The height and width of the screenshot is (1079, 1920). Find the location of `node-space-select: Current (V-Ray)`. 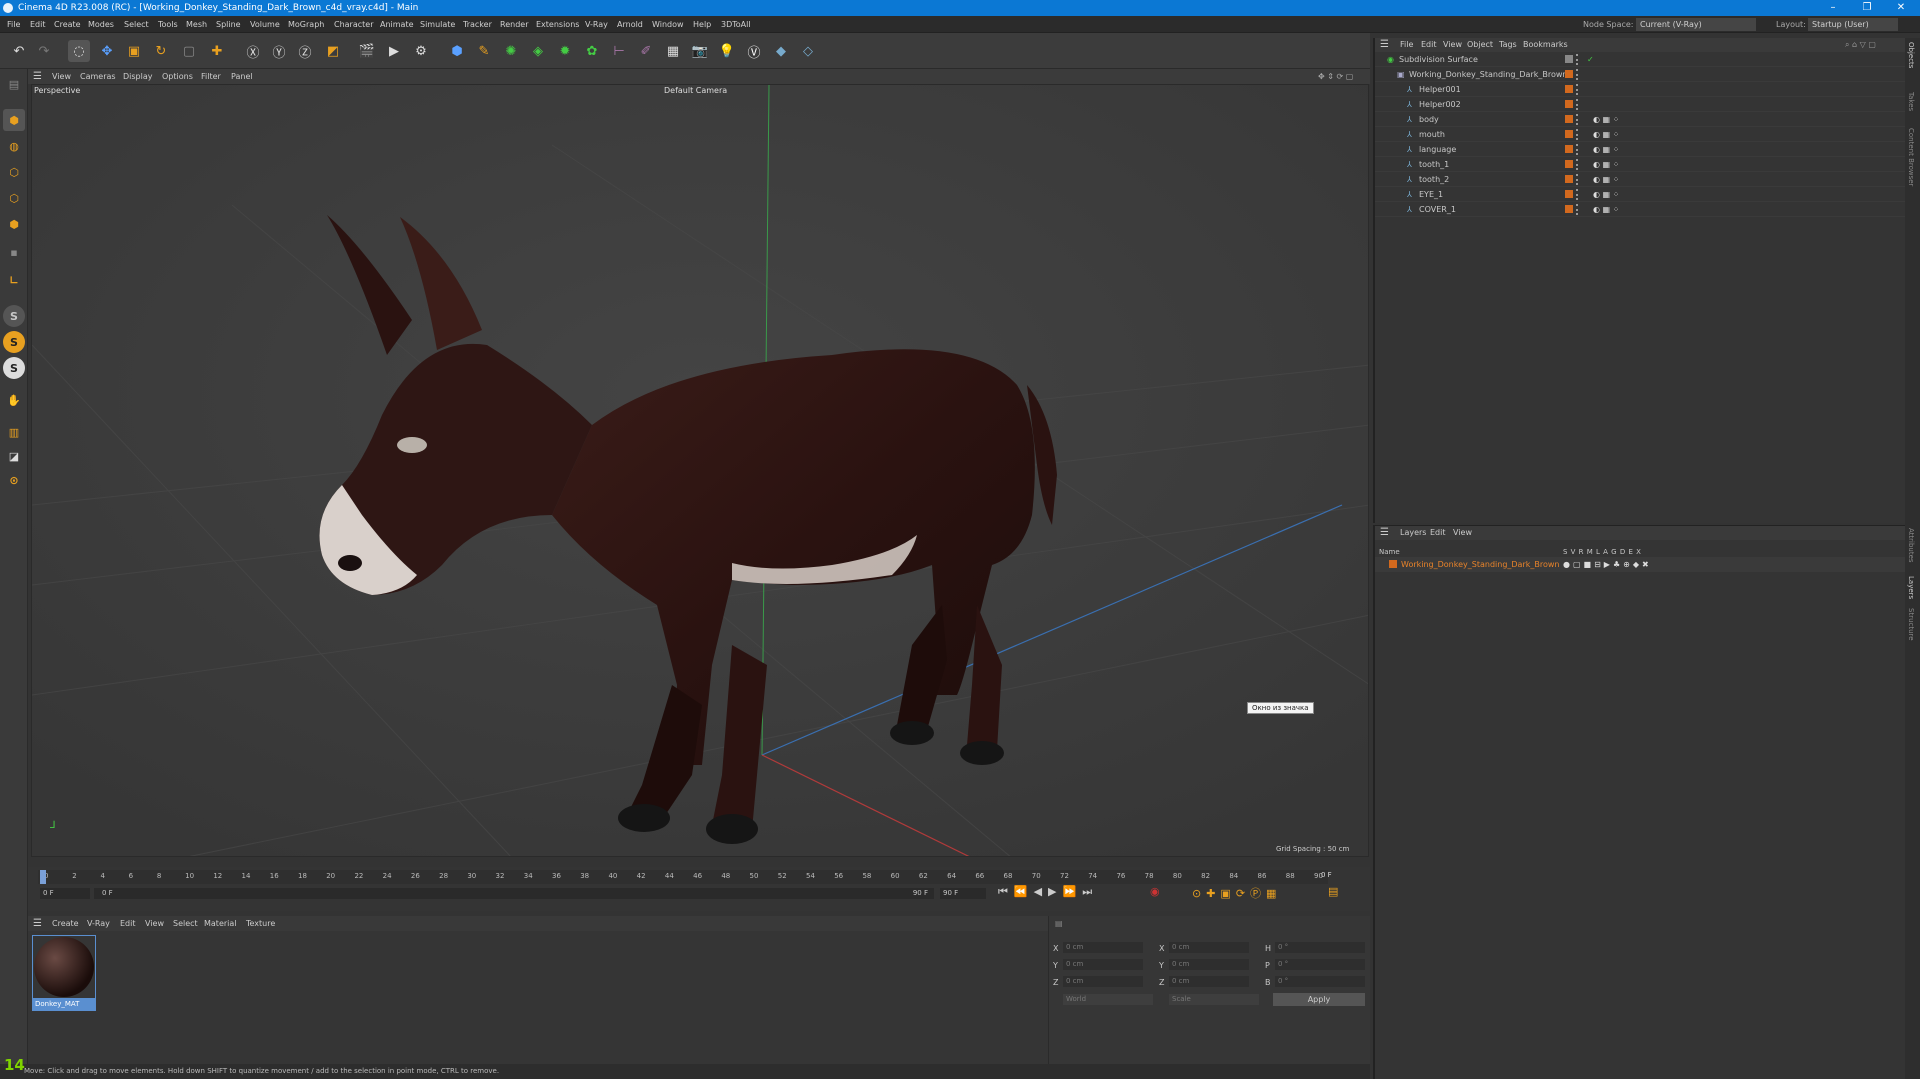

node-space-select: Current (V-Ray) is located at coordinates (1696, 24).